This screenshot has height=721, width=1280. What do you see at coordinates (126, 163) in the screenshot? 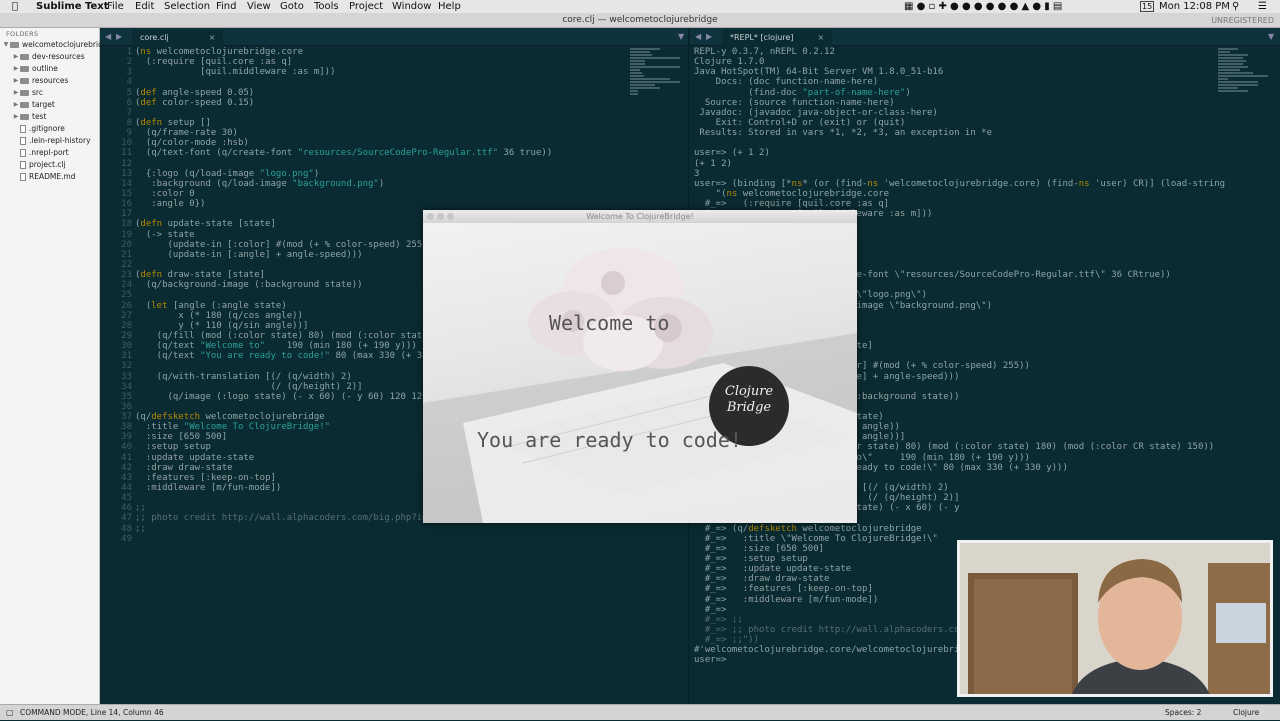
I see `line-number: 12` at bounding box center [126, 163].